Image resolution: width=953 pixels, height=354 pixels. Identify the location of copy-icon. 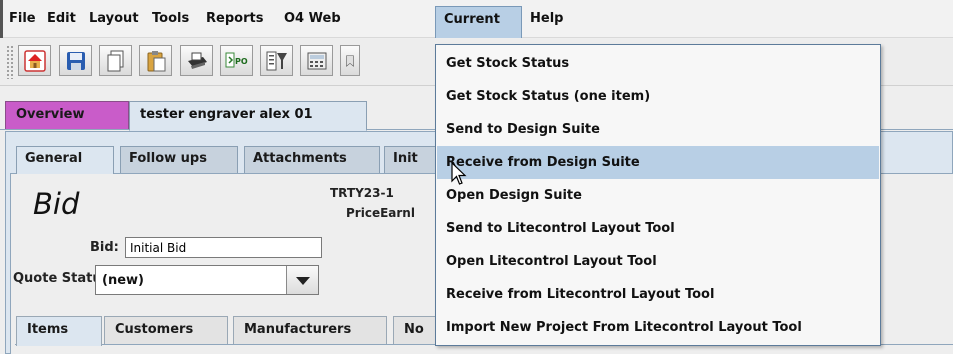
(115, 60).